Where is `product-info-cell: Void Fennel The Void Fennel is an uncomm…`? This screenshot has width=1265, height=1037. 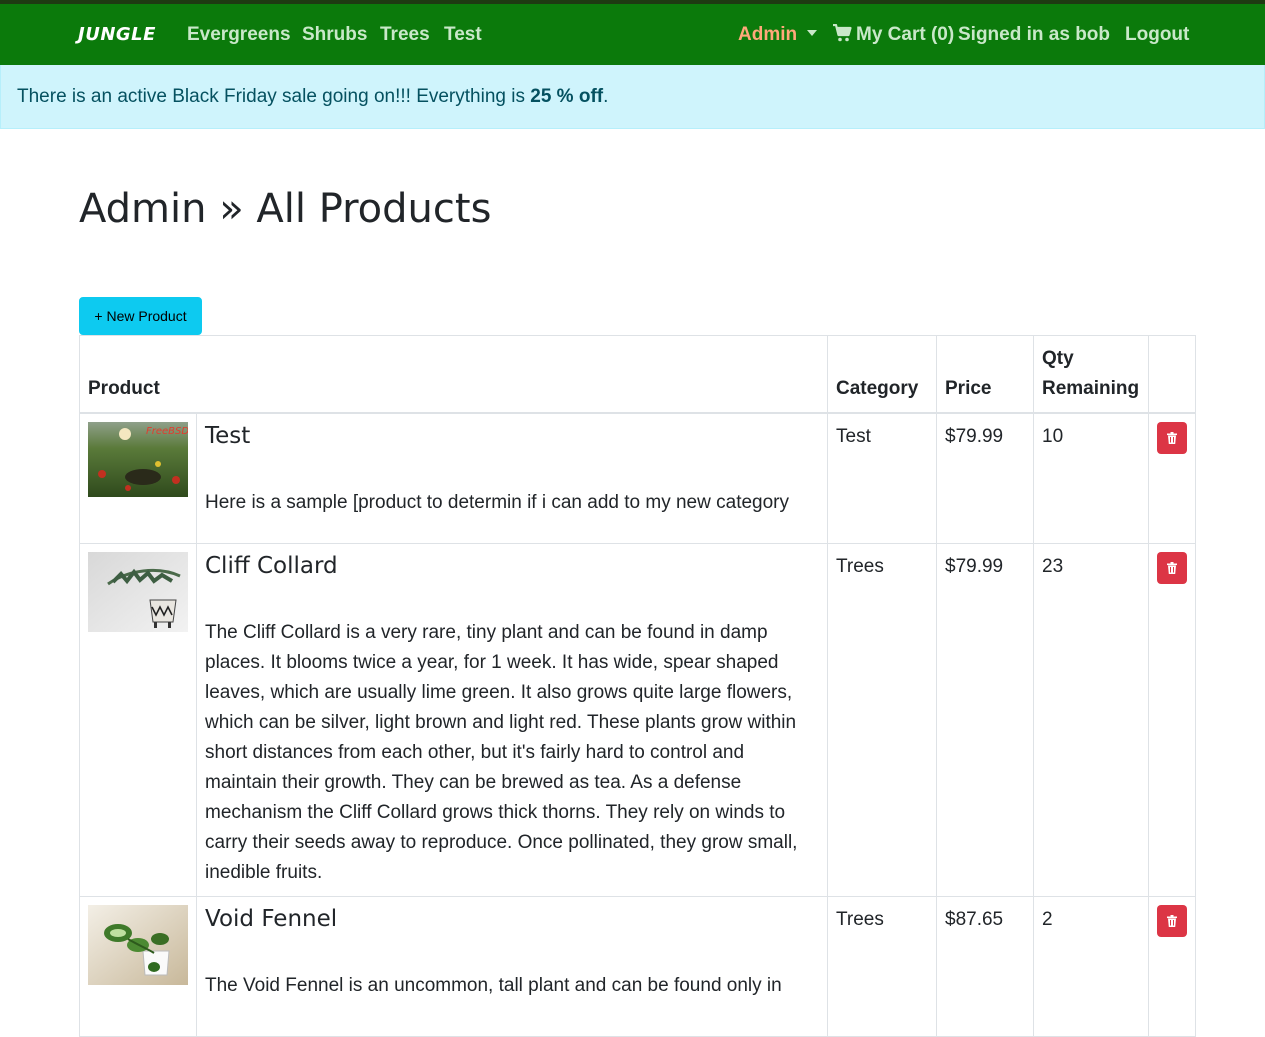 product-info-cell: Void Fennel The Void Fennel is an uncomm… is located at coordinates (512, 966).